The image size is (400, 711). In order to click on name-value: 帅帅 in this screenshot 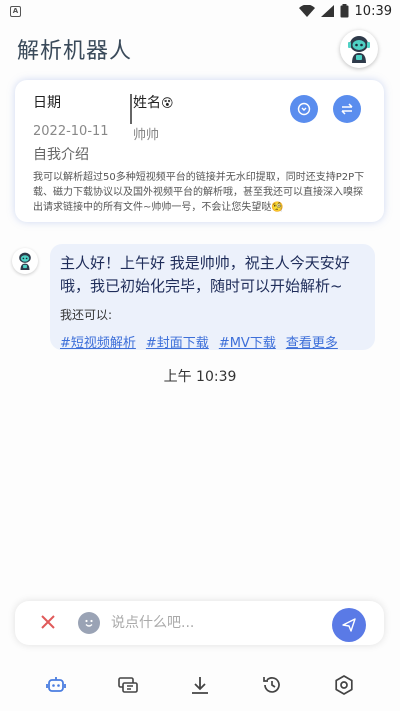, I will do `click(146, 135)`.